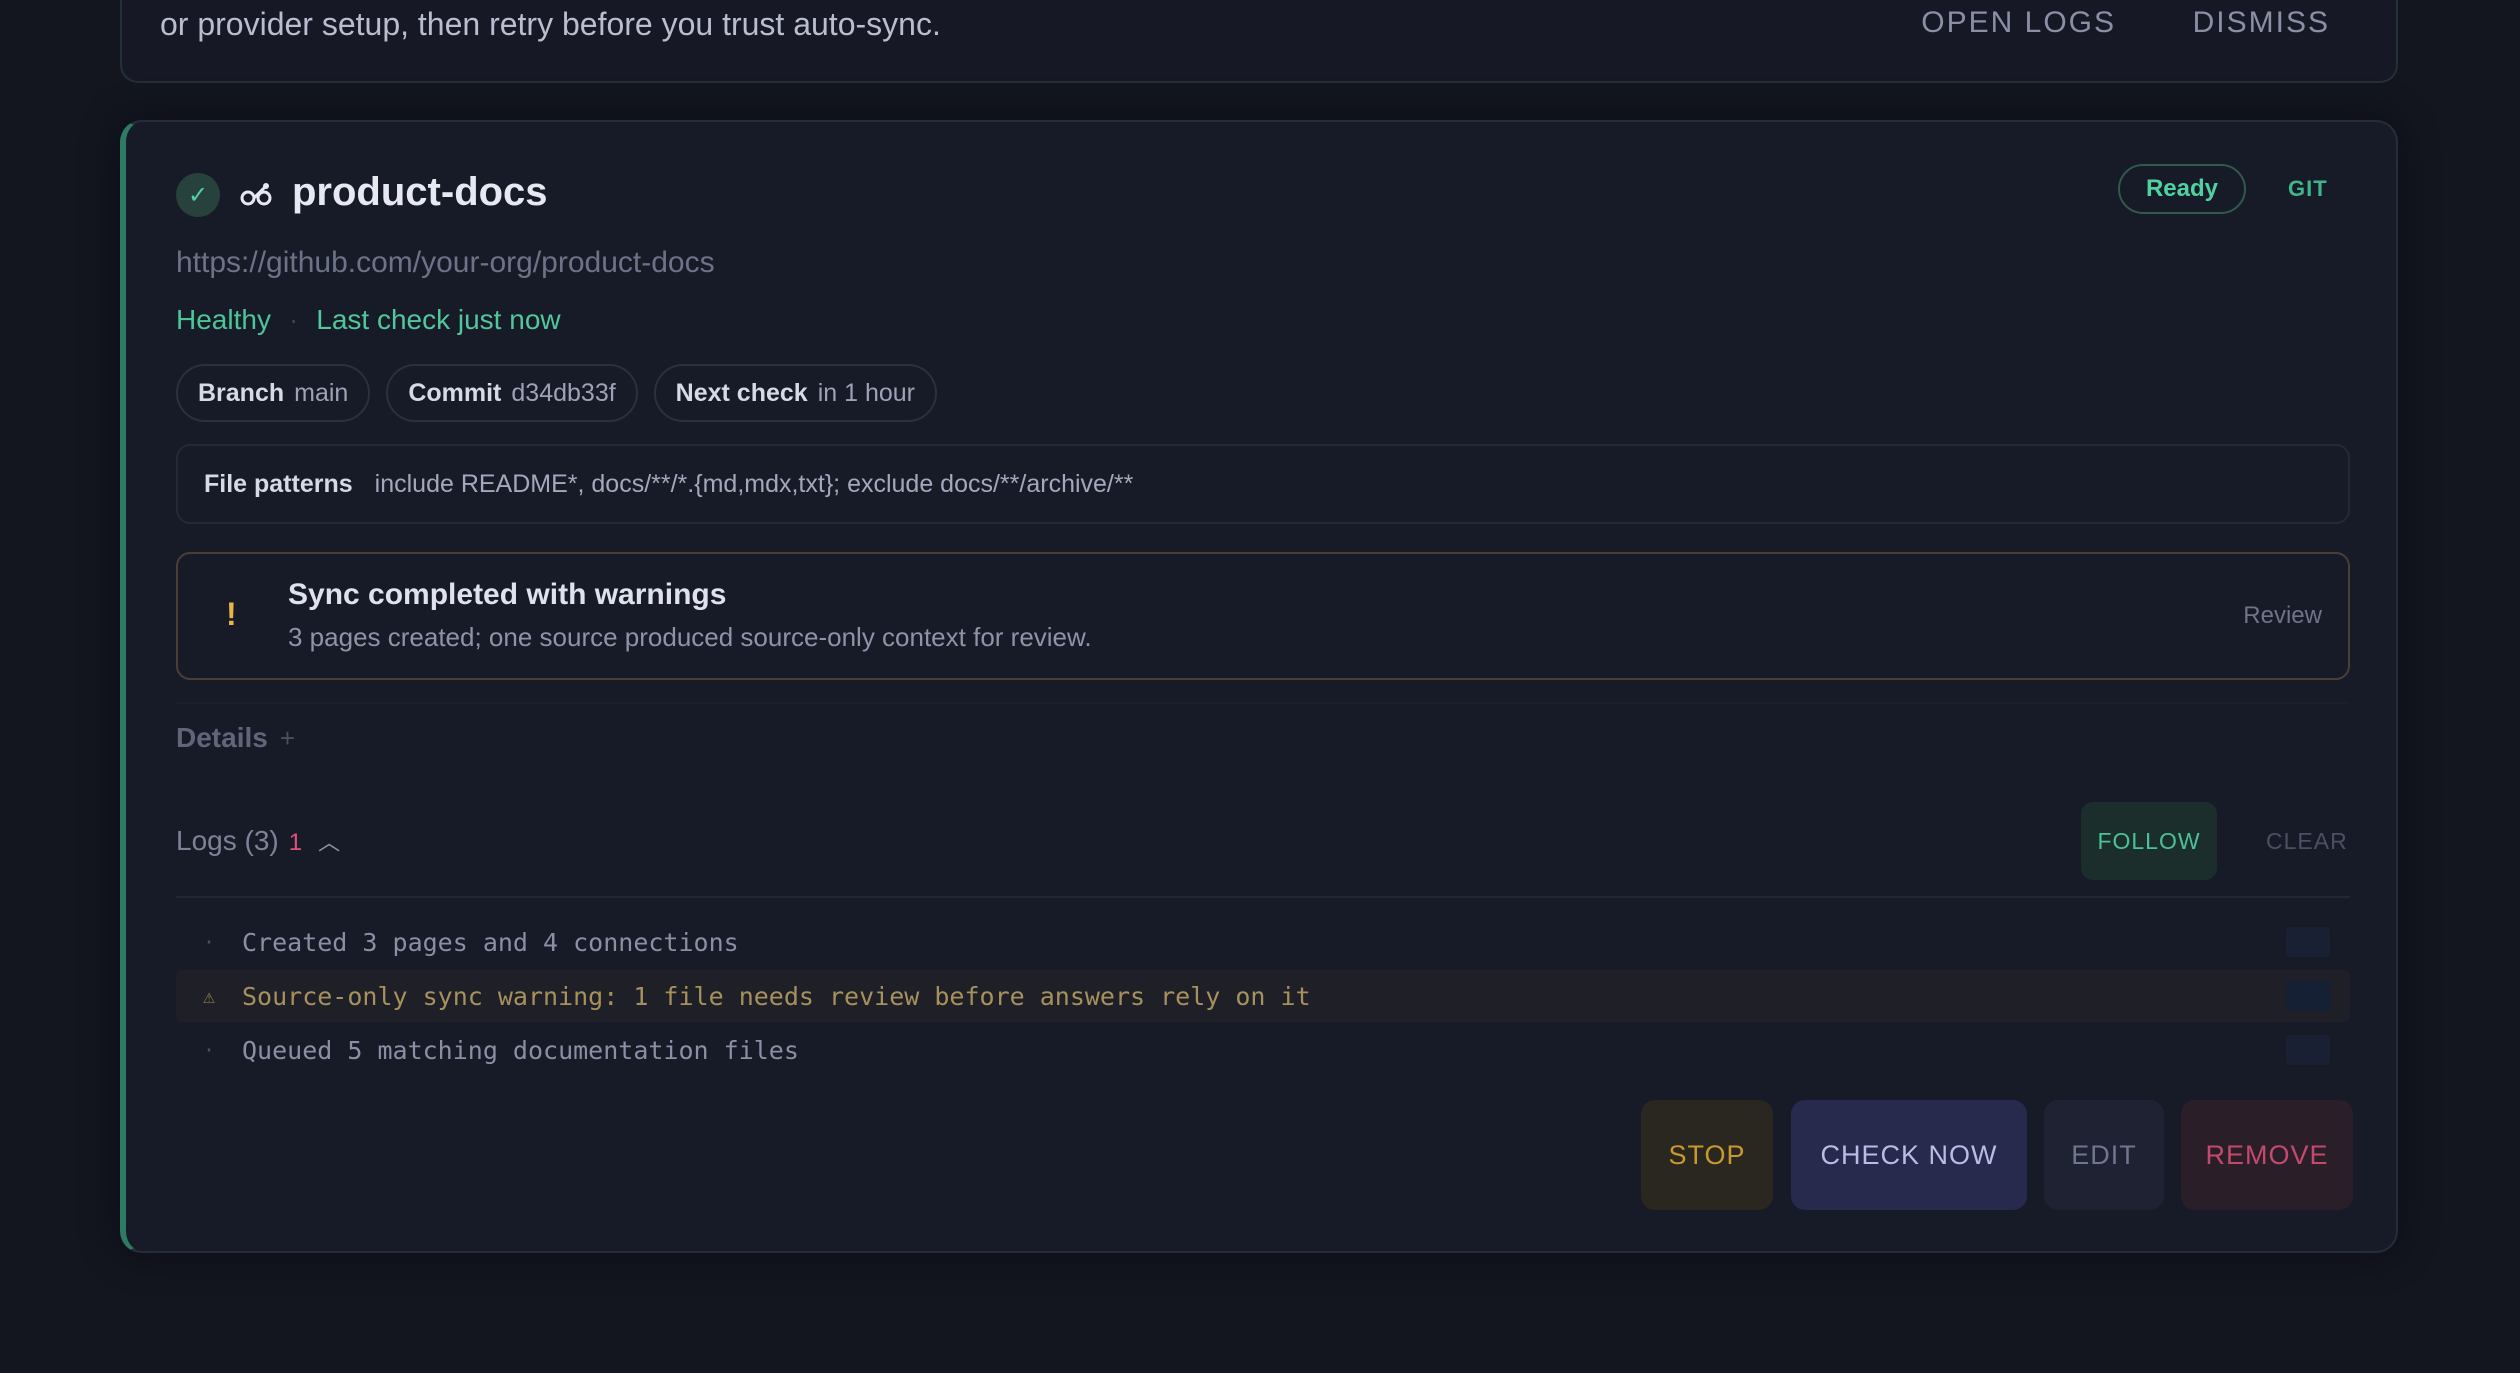 The height and width of the screenshot is (1373, 2520). Describe the element at coordinates (241, 392) in the screenshot. I see `chip-label: Branch` at that location.